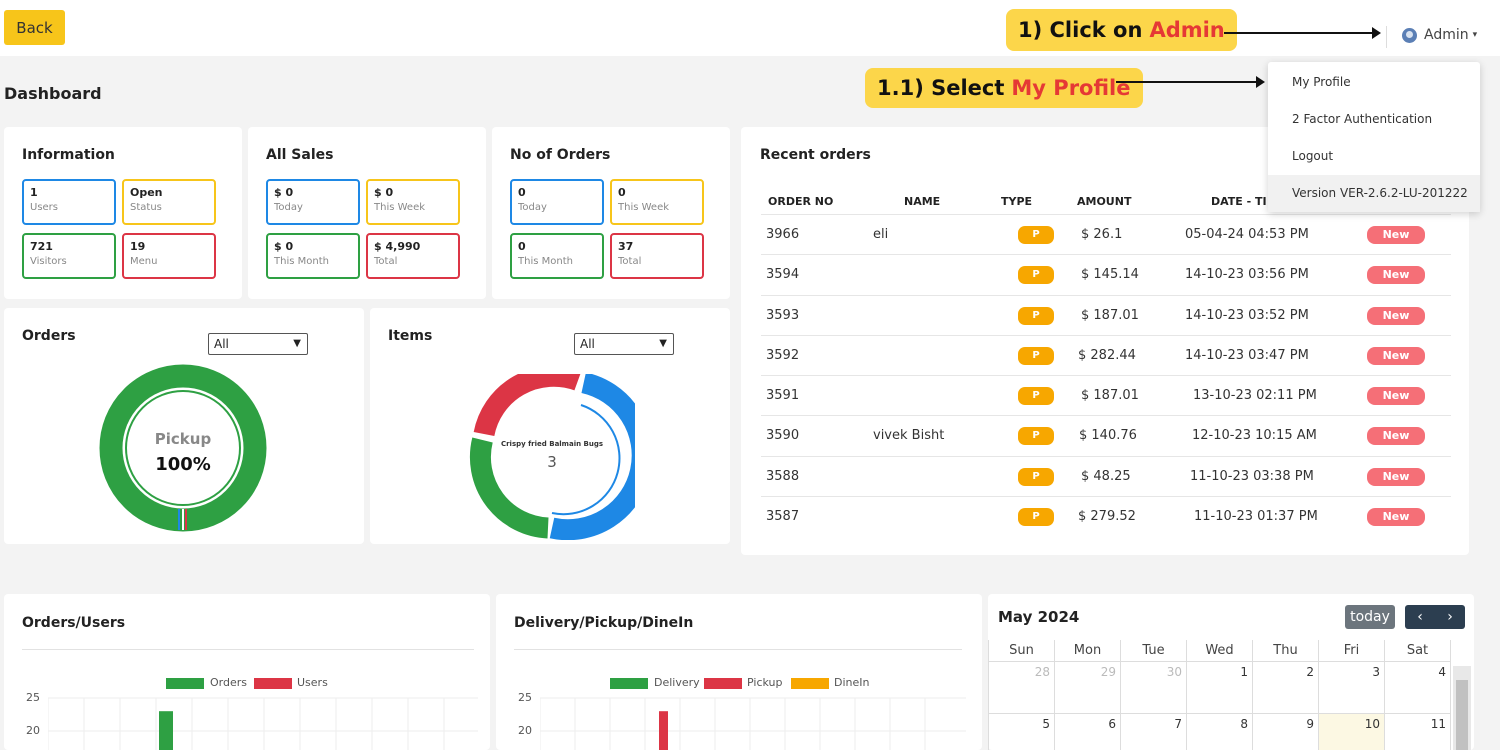 The image size is (1500, 750). Describe the element at coordinates (1106, 476) in the screenshot. I see `table-row: 3588 P $ 48.25 11-10-23 03:38 PM New` at that location.